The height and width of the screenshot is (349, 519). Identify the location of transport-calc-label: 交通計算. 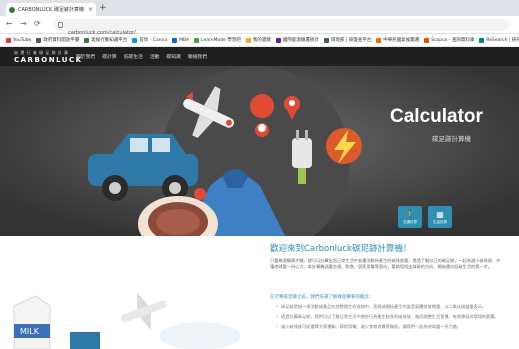
(410, 221).